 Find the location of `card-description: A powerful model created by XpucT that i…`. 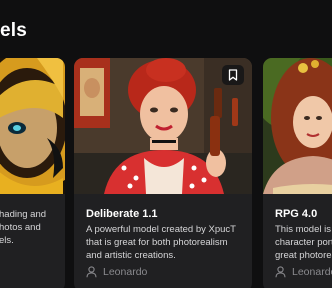

card-description: A powerful model created by XpucT that i… is located at coordinates (161, 242).